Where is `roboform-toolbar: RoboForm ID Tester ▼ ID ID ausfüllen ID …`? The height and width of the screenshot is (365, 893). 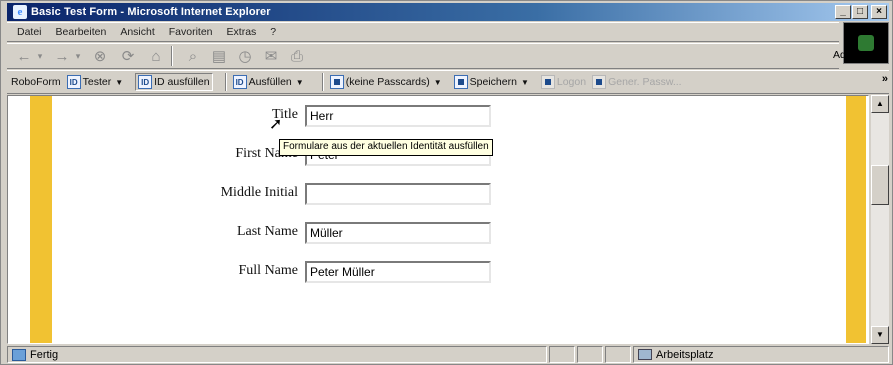 roboform-toolbar: RoboForm ID Tester ▼ ID ID ausfüllen ID … is located at coordinates (448, 82).